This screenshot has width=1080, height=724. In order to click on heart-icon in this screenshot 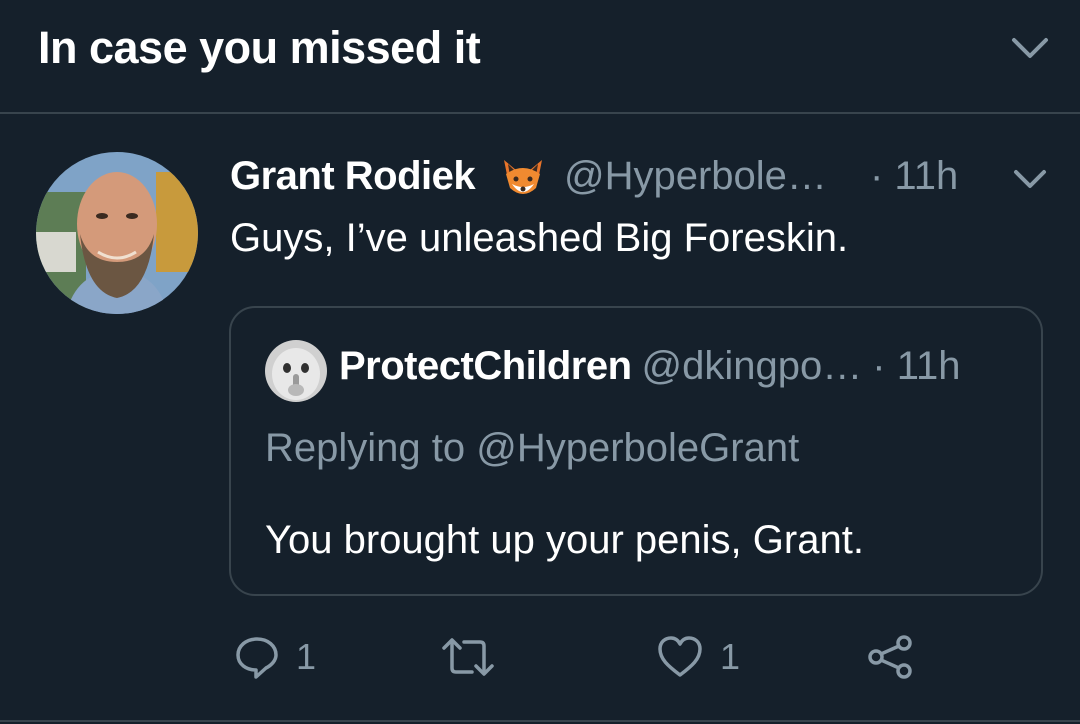, I will do `click(680, 656)`.